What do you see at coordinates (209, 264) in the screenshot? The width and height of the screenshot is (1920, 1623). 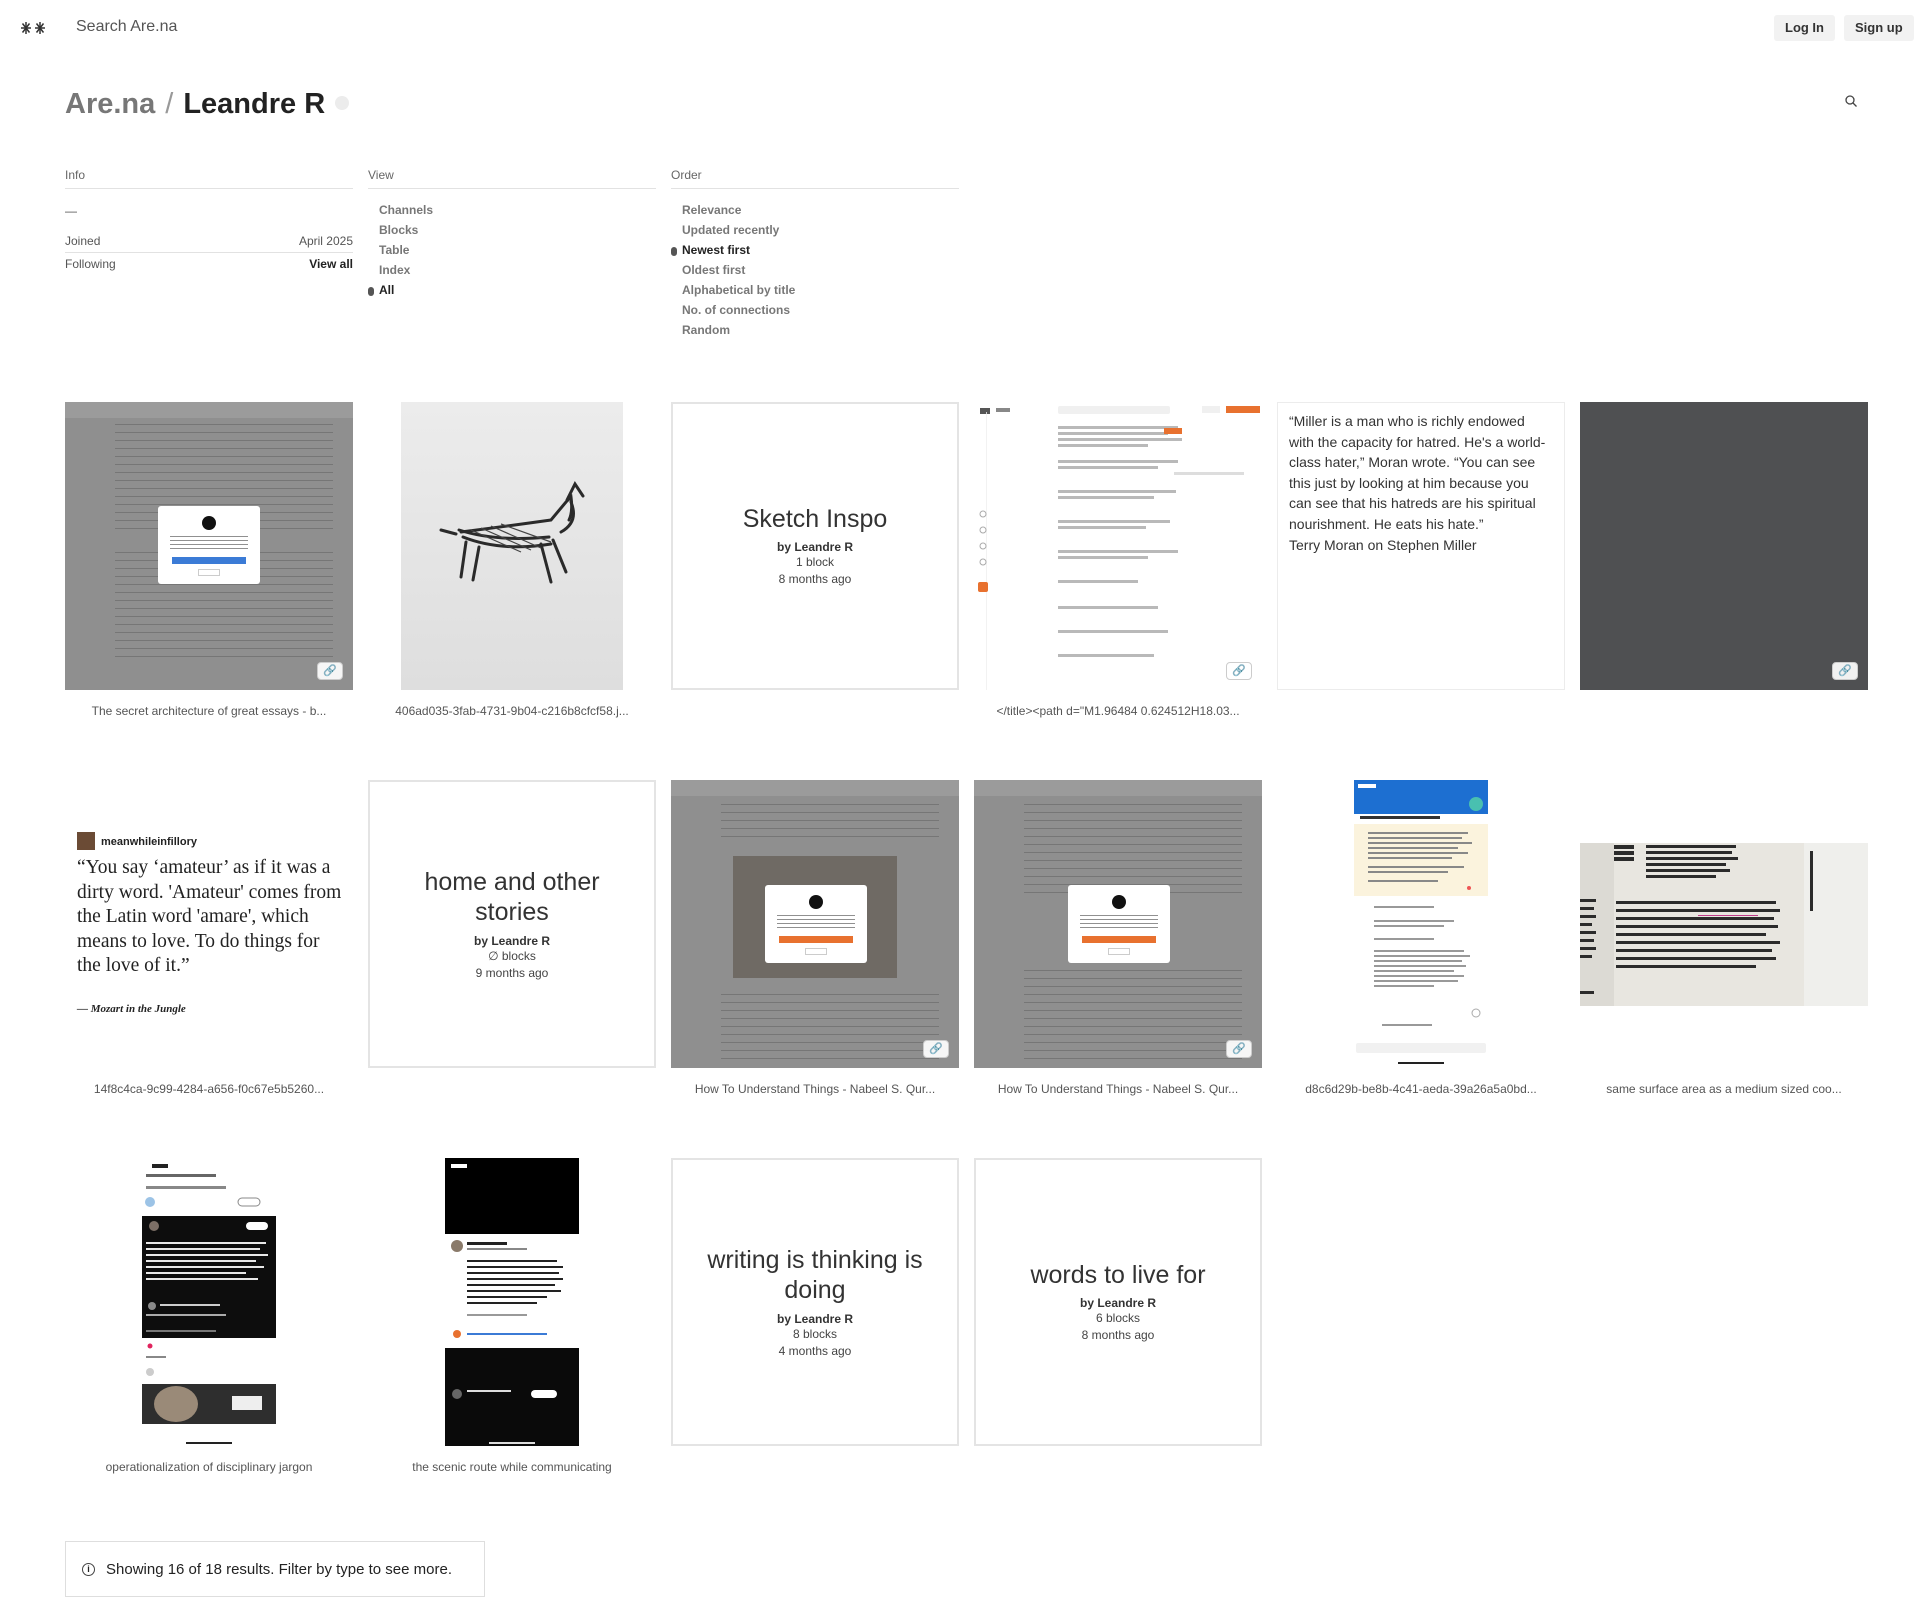 I see `following-row: Following View all` at bounding box center [209, 264].